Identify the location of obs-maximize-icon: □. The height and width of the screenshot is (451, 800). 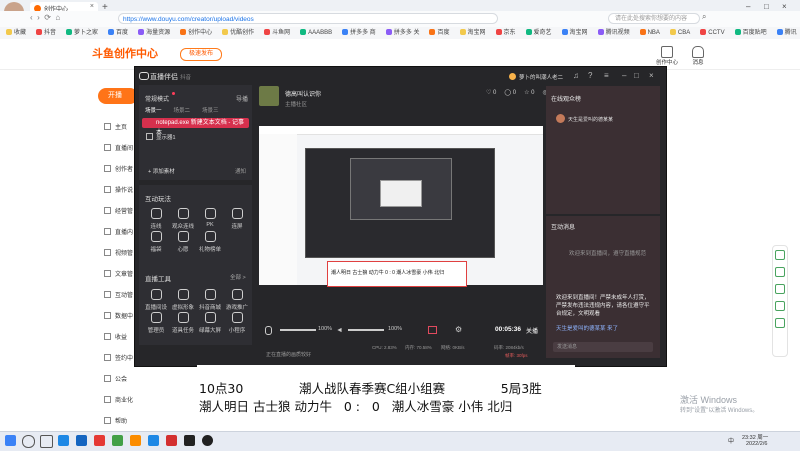
(636, 75).